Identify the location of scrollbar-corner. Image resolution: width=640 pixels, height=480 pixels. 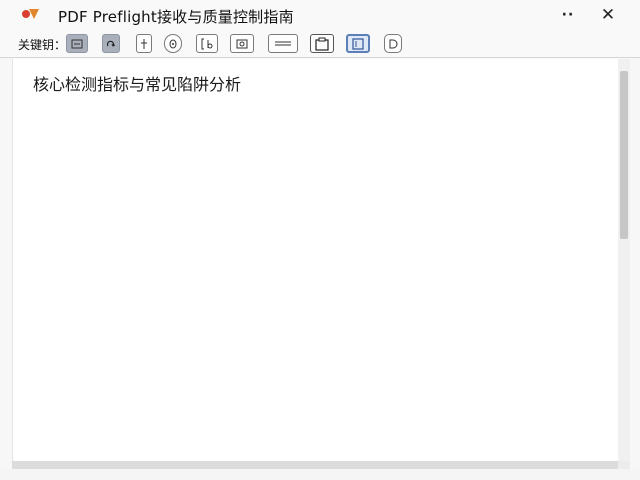
(624, 465).